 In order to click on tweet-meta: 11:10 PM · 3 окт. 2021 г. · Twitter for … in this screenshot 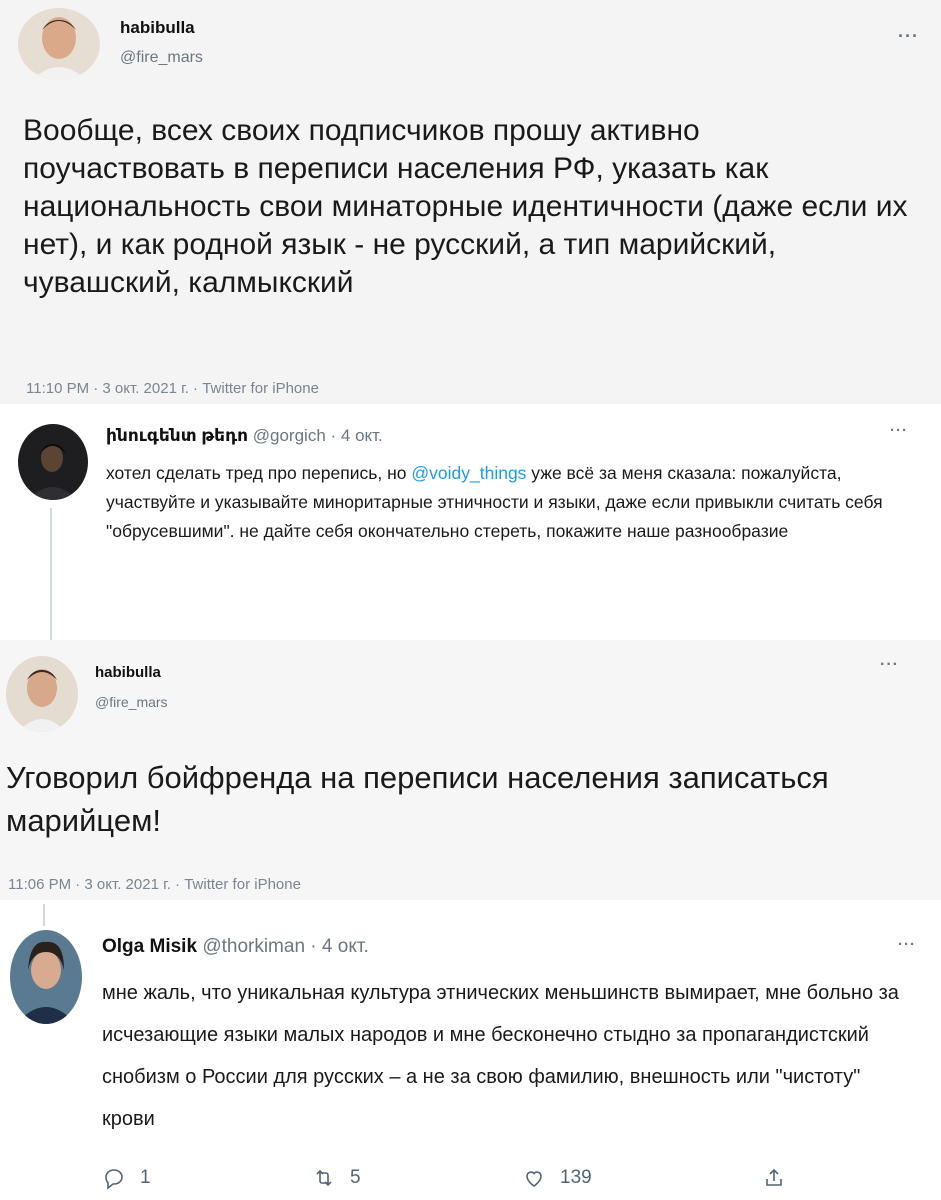, I will do `click(172, 388)`.